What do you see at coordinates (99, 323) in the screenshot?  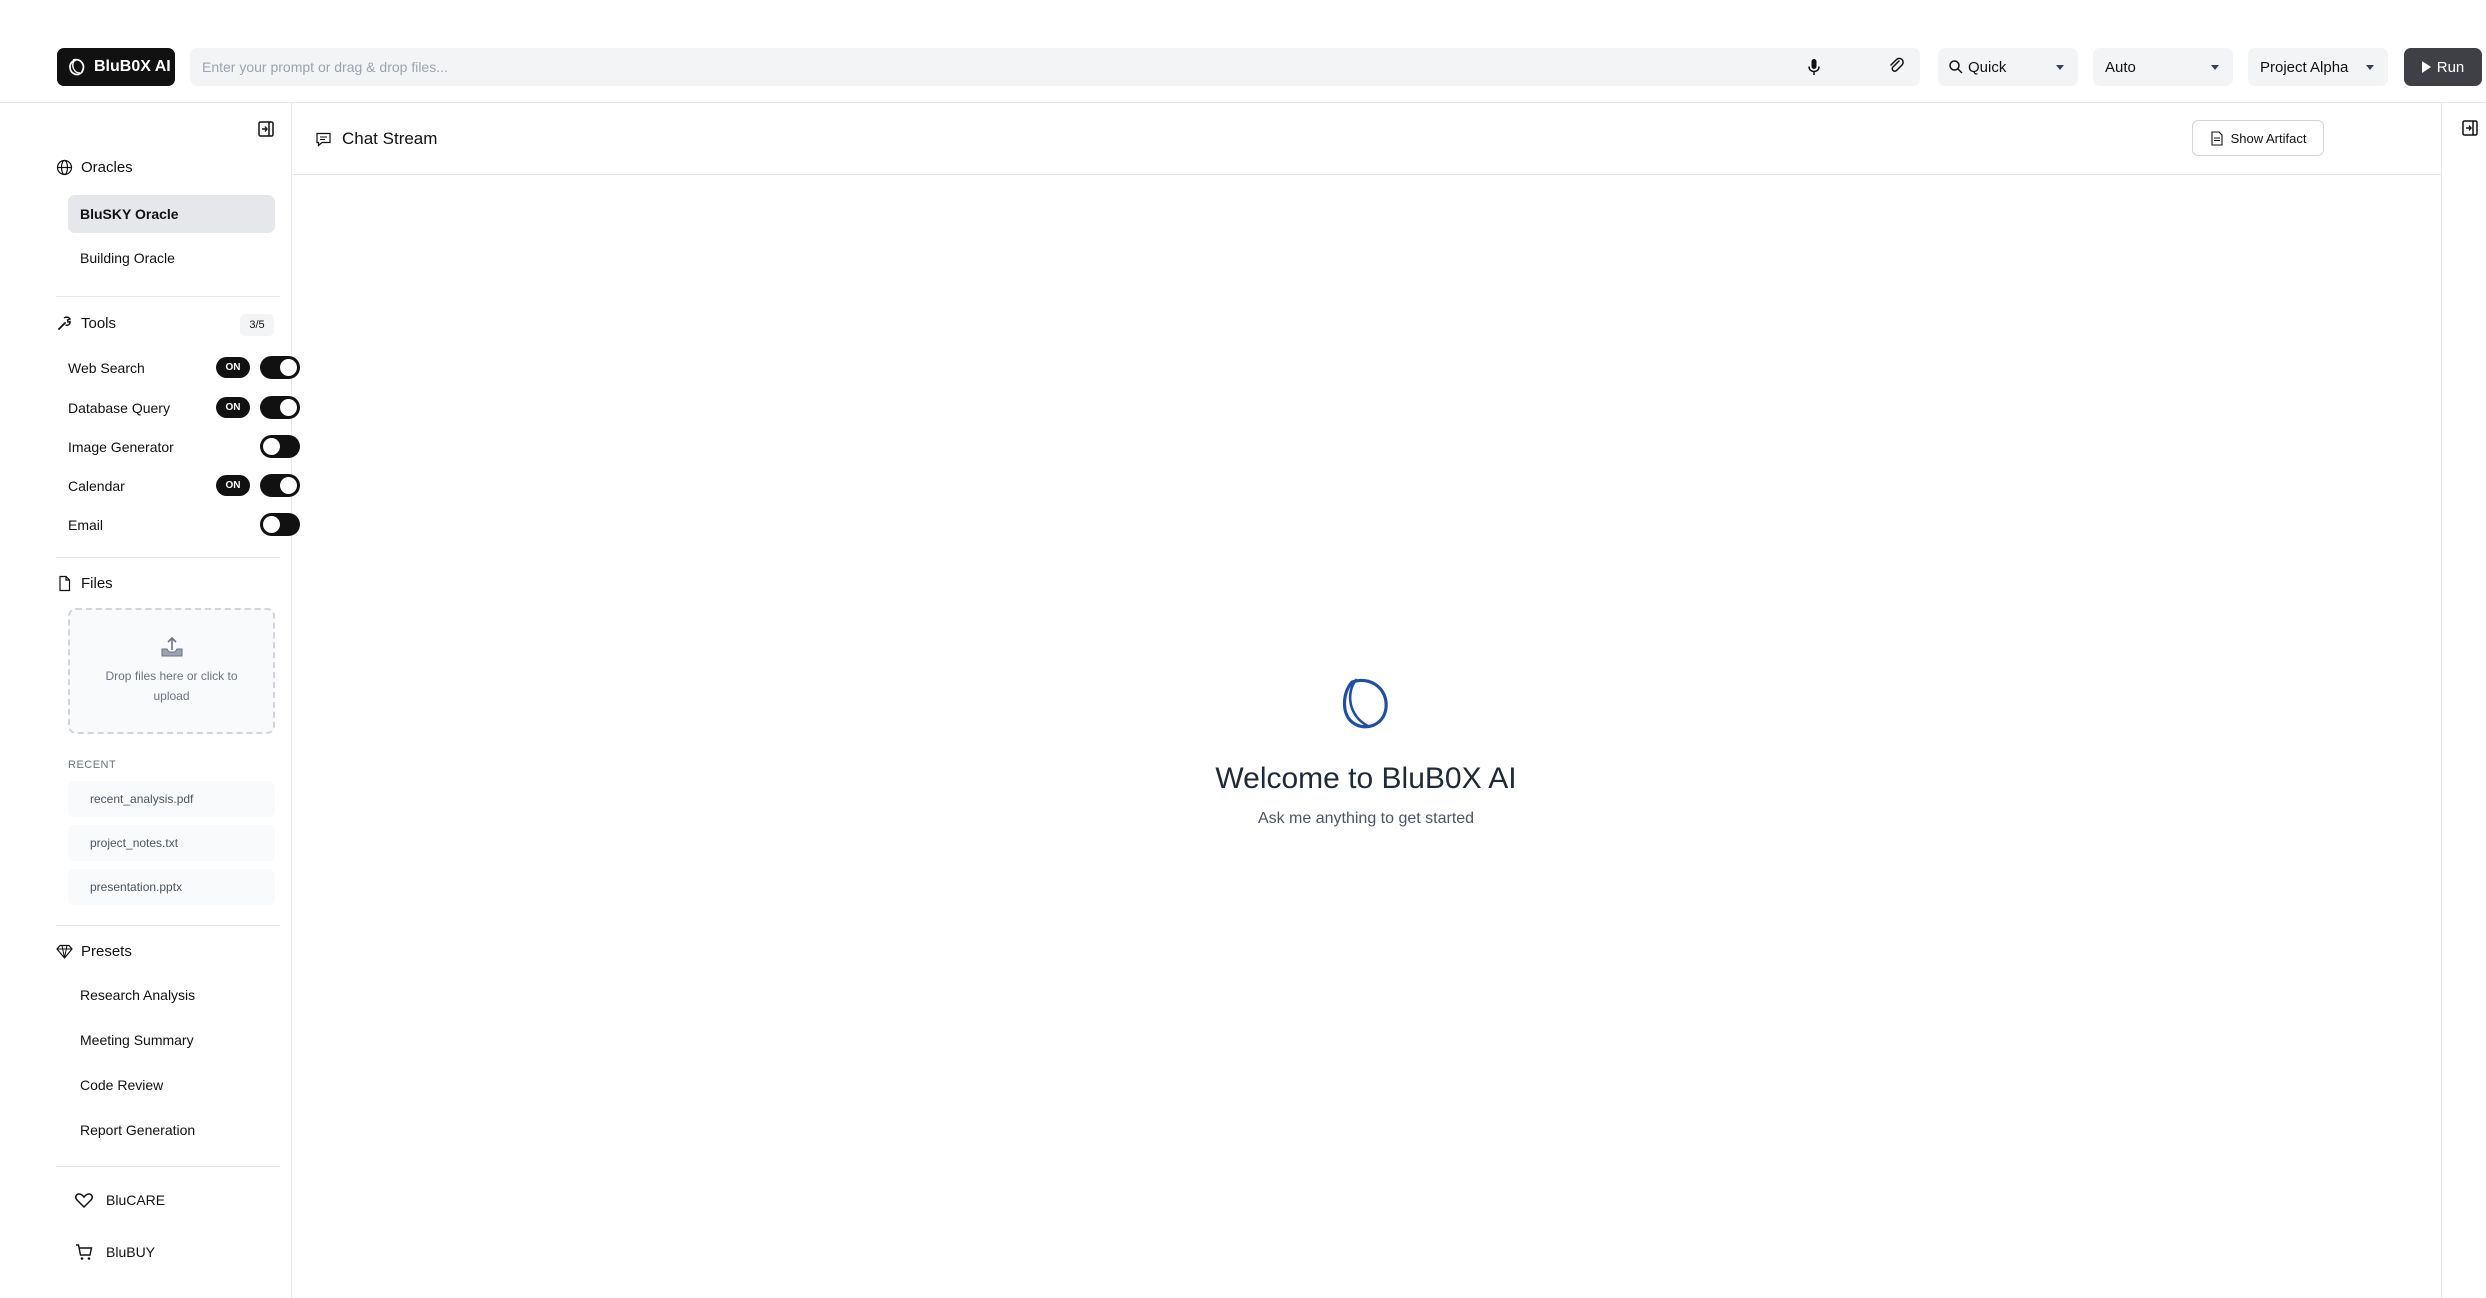 I see `tools-title: Tools` at bounding box center [99, 323].